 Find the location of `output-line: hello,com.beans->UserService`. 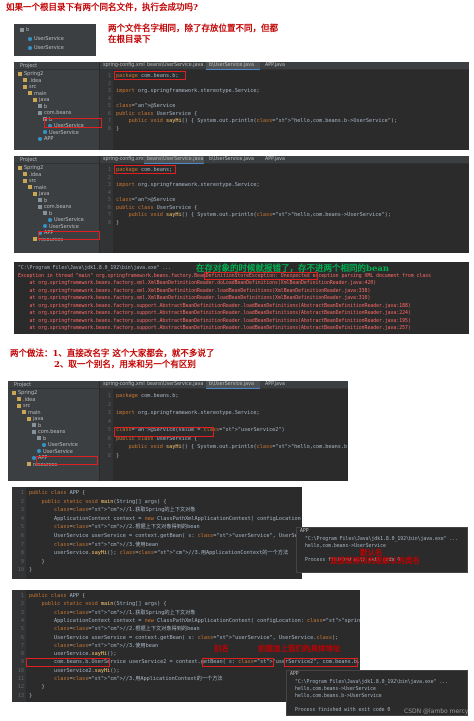

output-line: hello,com.beans->UserService is located at coordinates (335, 689).